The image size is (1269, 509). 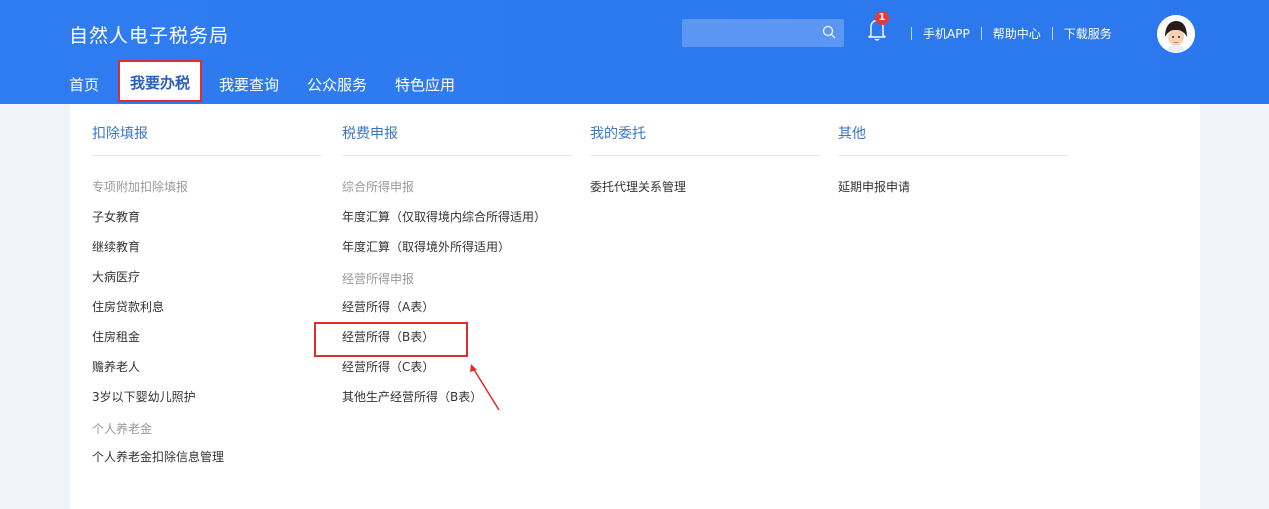 What do you see at coordinates (457, 217) in the screenshot?
I see `menu-item-annual-domestic: 年度汇算（仅取得境内综合所得适用）` at bounding box center [457, 217].